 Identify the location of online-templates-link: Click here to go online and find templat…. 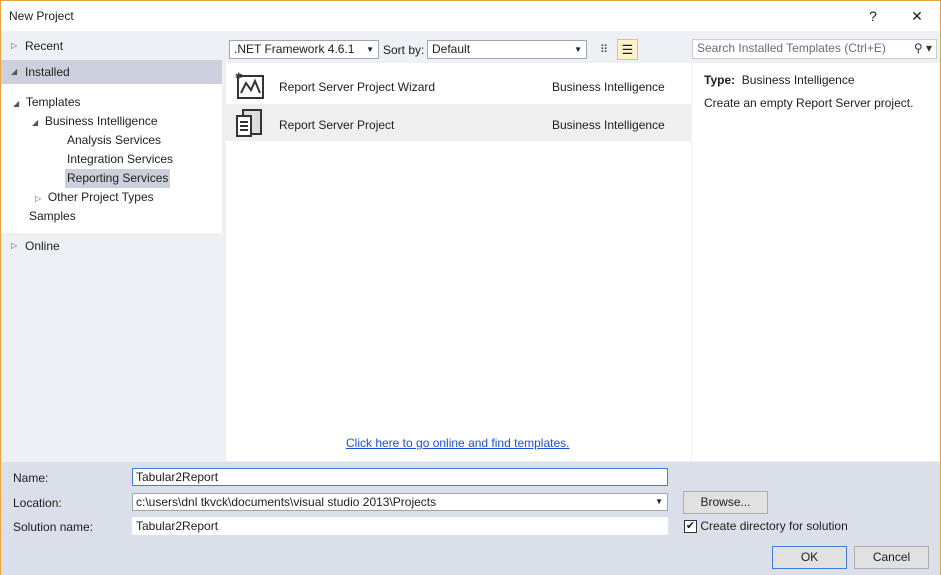
(457, 443).